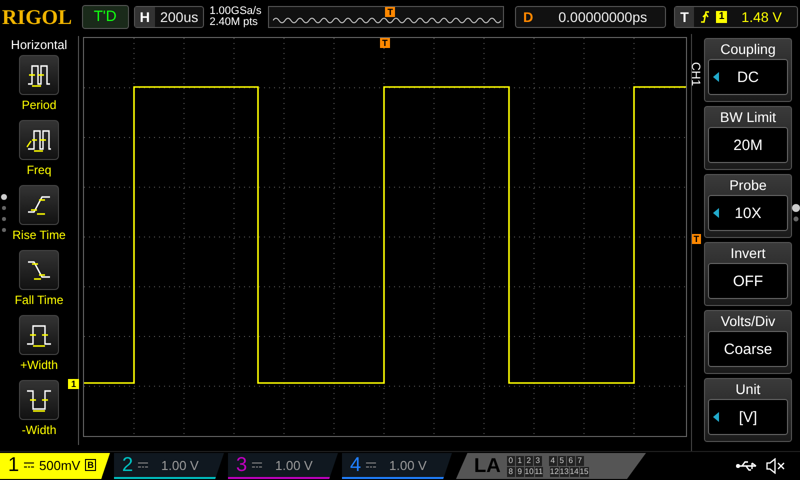  Describe the element at coordinates (776, 466) in the screenshot. I see `speaker-muted-icon` at that location.